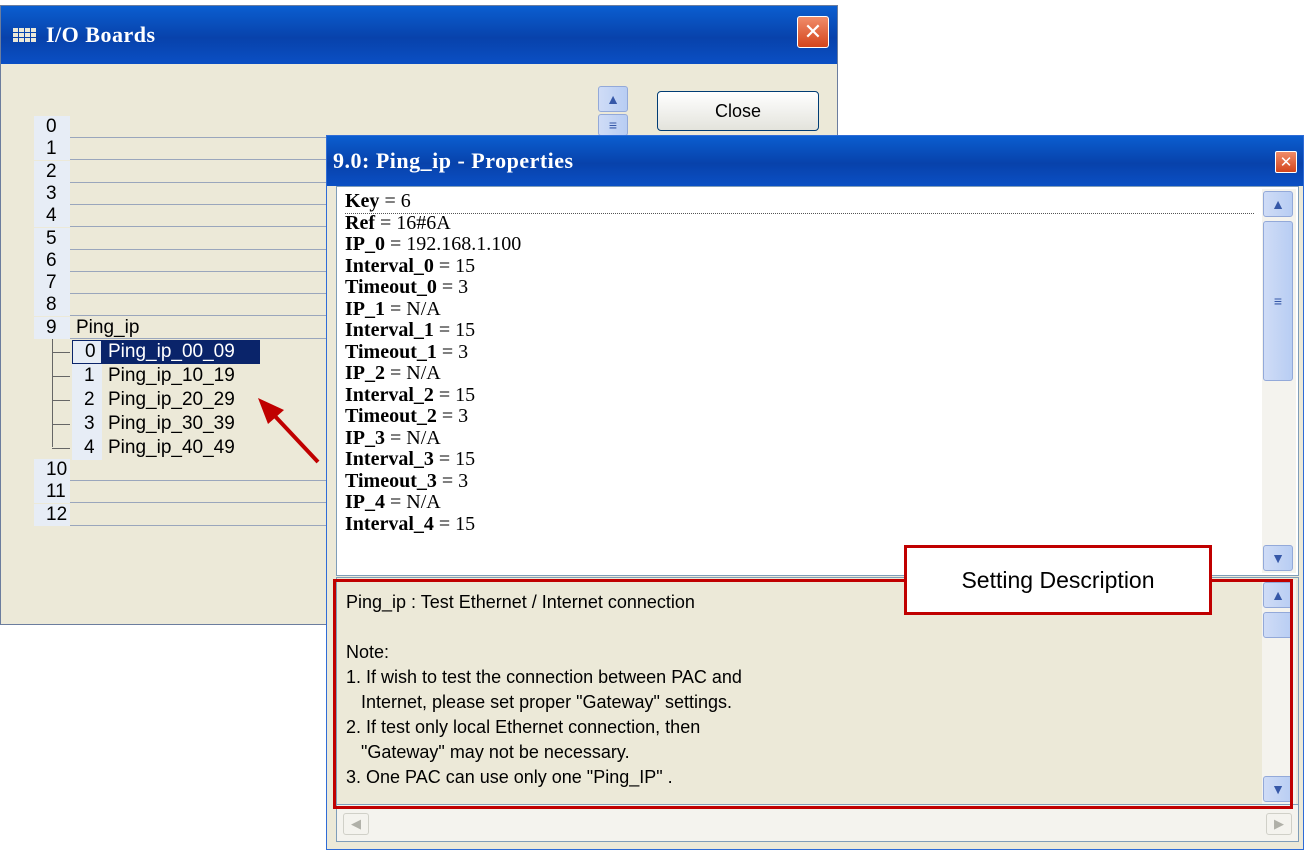 The width and height of the screenshot is (1304, 850). I want to click on property-key: Interval_2, so click(389, 394).